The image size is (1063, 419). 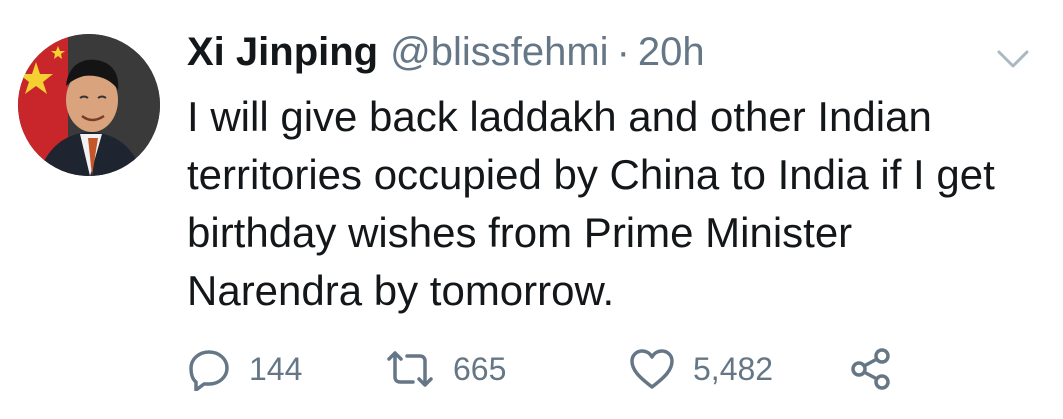 What do you see at coordinates (1013, 58) in the screenshot?
I see `chevron-down-icon` at bounding box center [1013, 58].